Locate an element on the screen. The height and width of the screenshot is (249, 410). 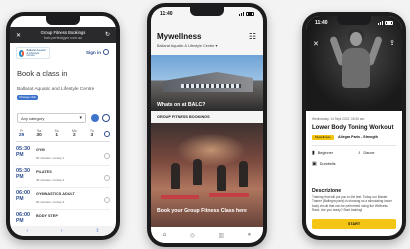
browser-title: Group Fitness Bookings is located at coordinates (63, 32).